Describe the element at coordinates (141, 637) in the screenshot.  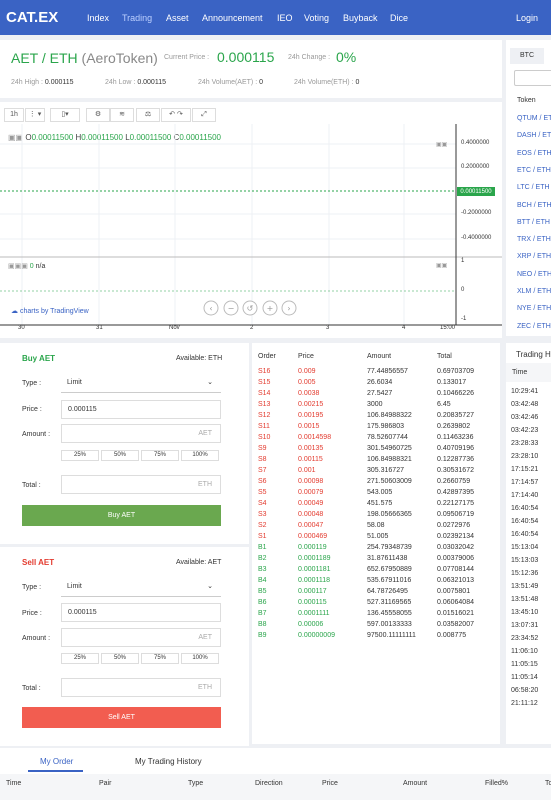
I see `sell-amount-input: AET` at that location.